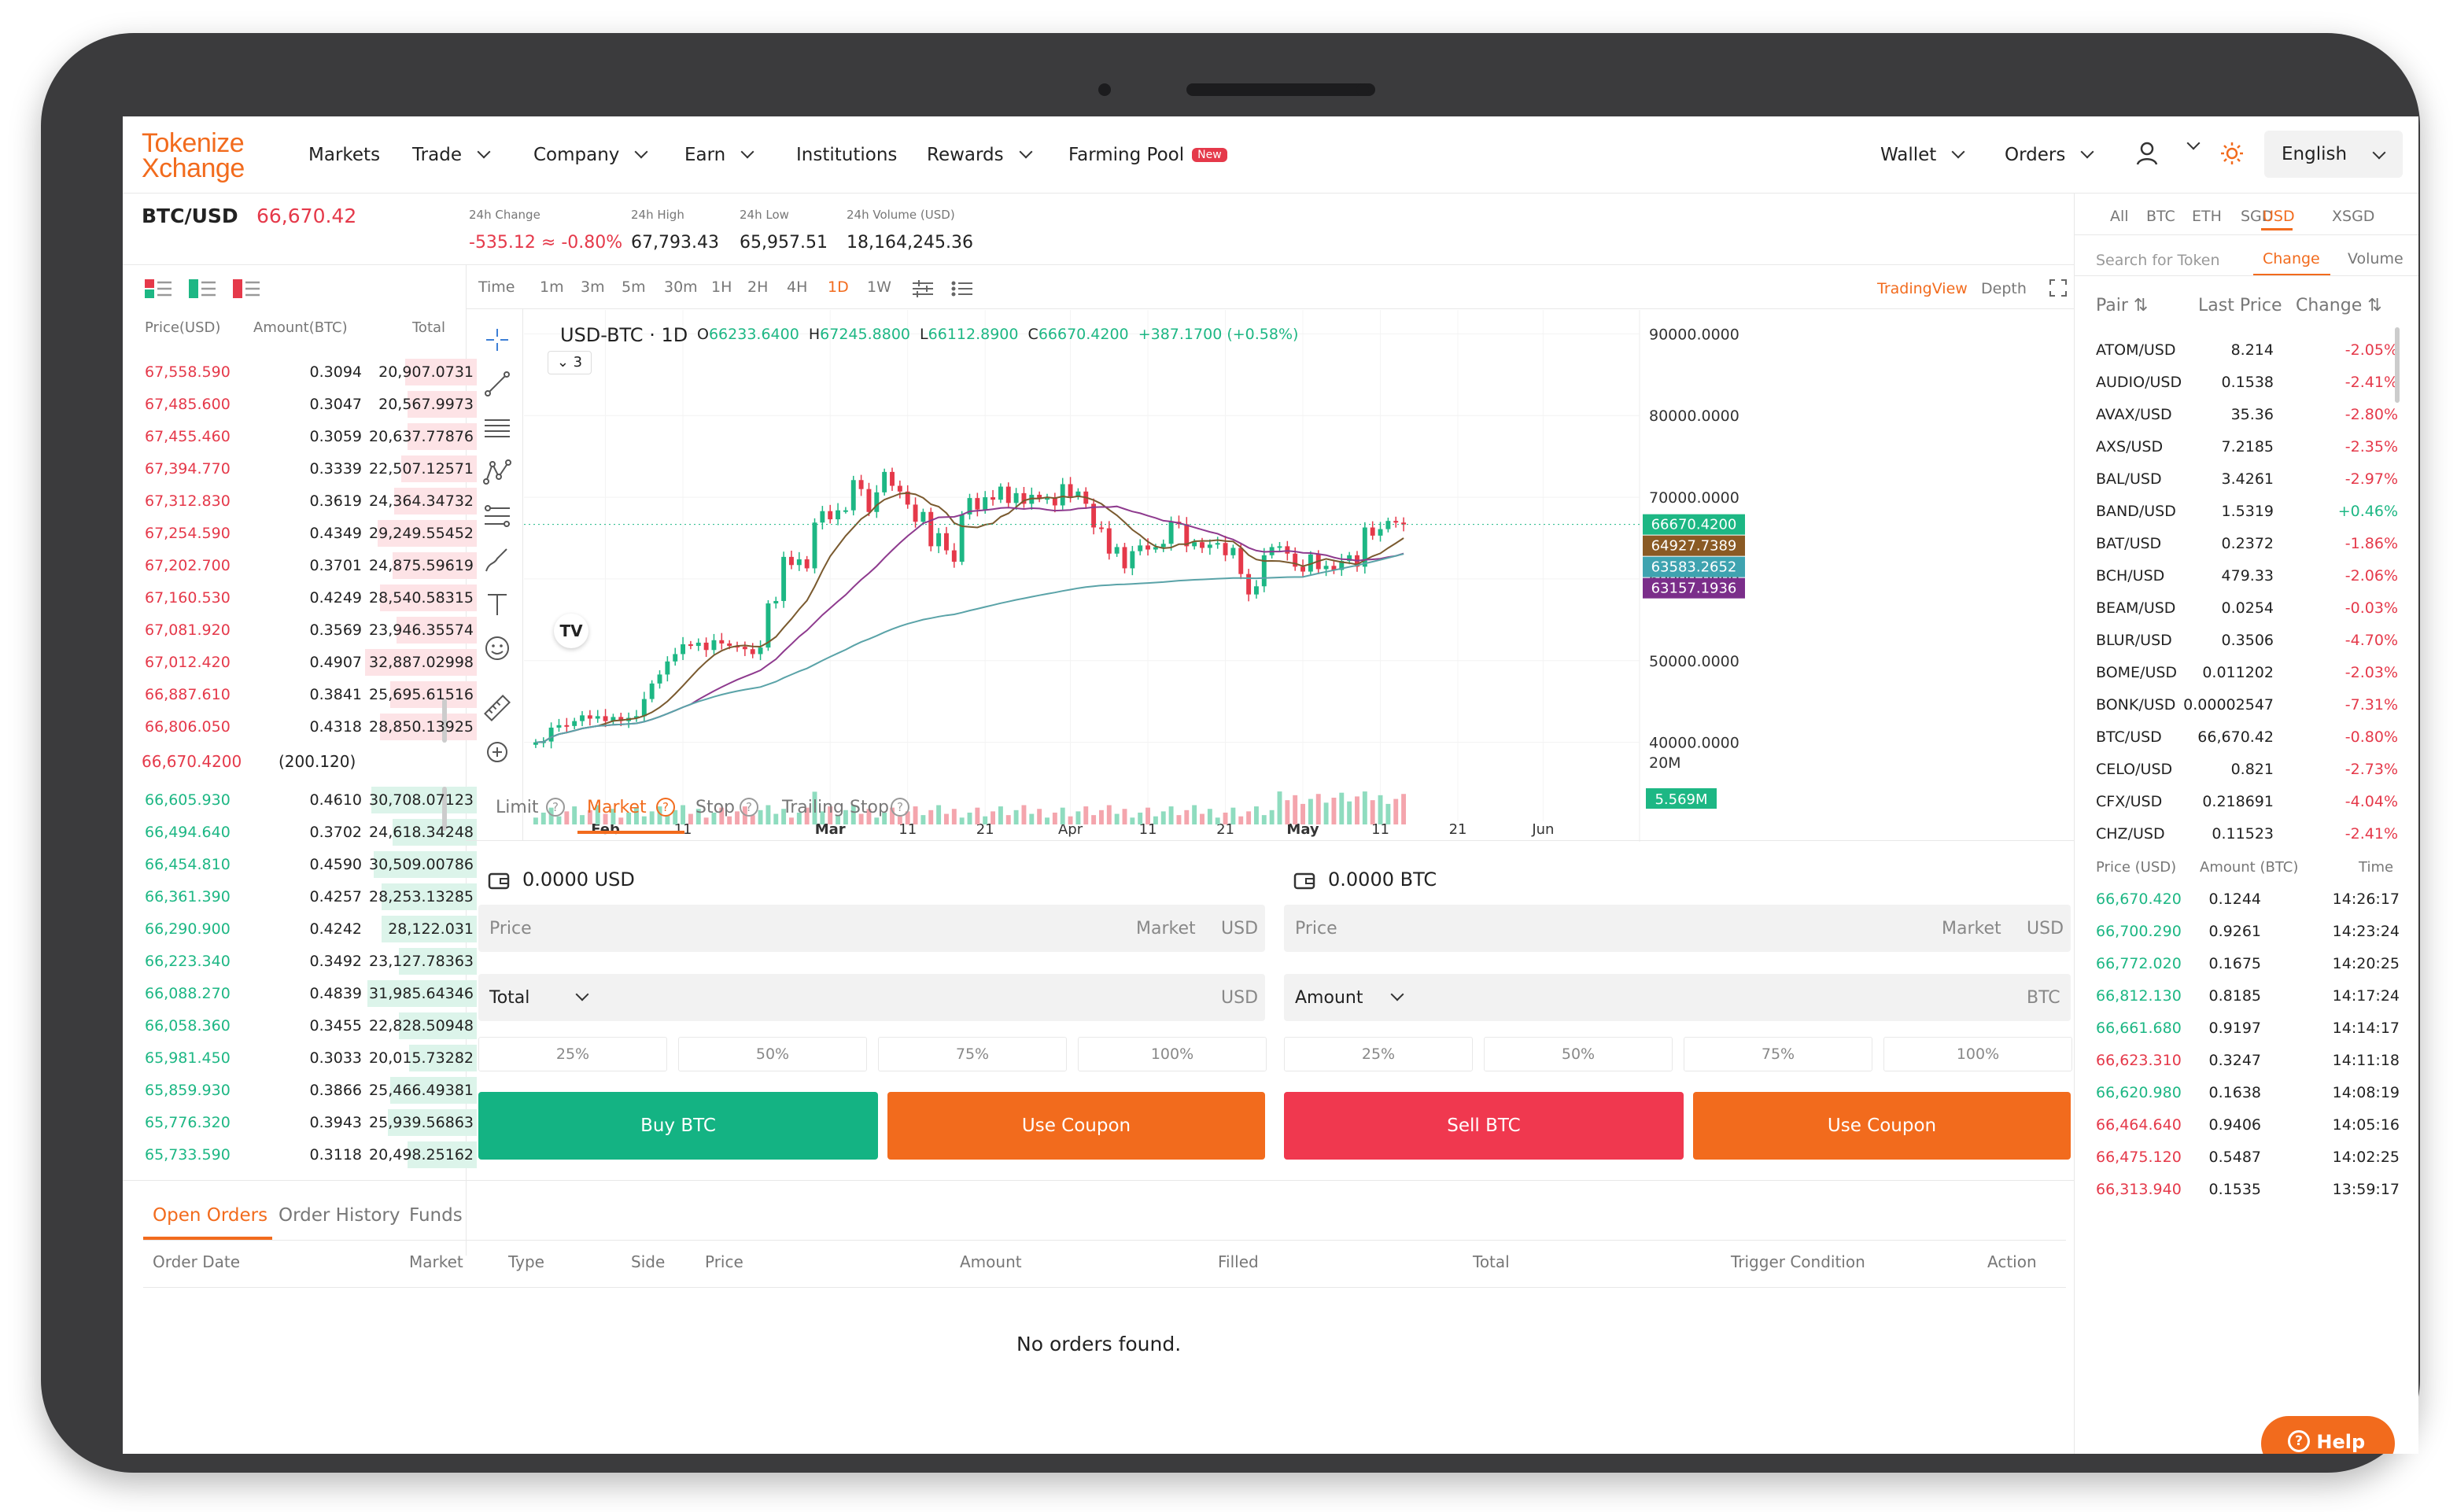 This screenshot has height=1512, width=2457. Describe the element at coordinates (315, 500) in the screenshot. I see `orderbook-row: 67,312.830 0.3619 24,364.34732` at that location.